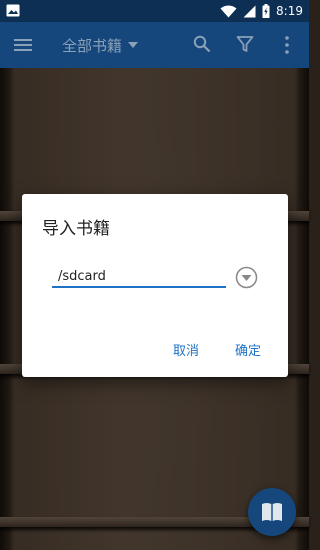  Describe the element at coordinates (287, 45) in the screenshot. I see `more-vert-icon` at that location.